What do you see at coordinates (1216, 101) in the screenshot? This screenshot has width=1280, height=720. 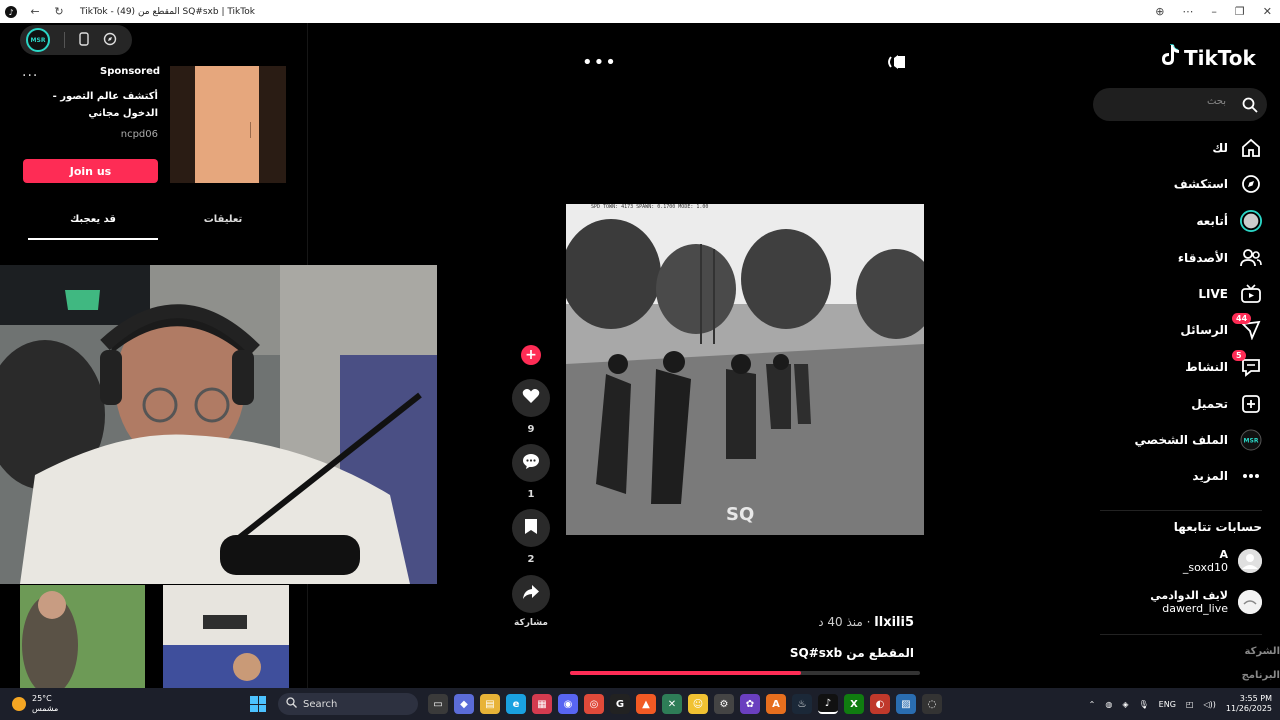 I see `search-placeholder: بحث` at bounding box center [1216, 101].